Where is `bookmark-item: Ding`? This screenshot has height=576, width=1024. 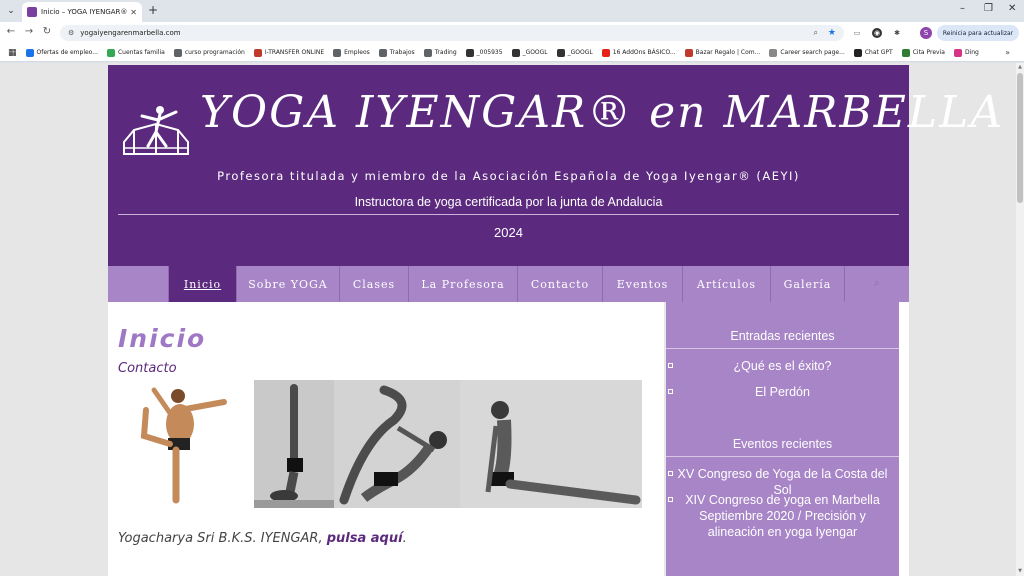
bookmark-item: Ding is located at coordinates (966, 52).